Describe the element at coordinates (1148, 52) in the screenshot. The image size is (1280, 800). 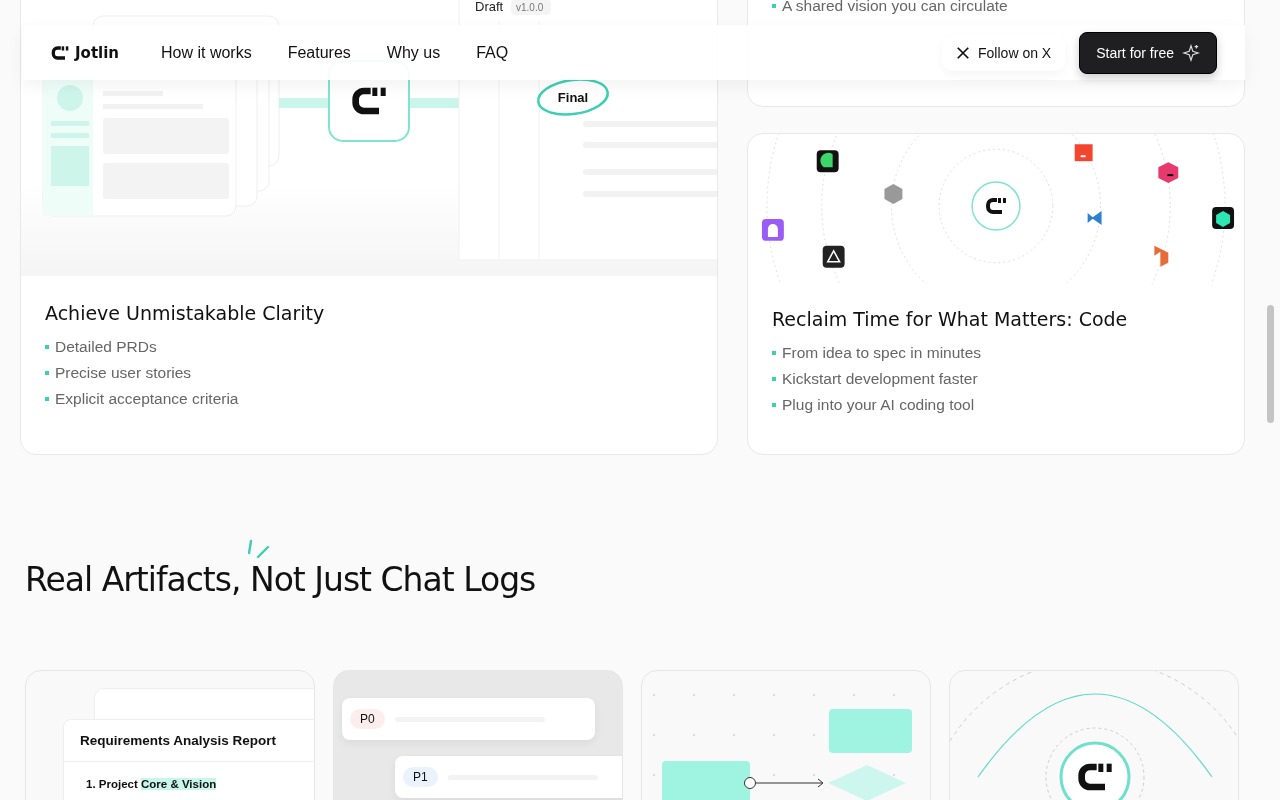
I see `start-button: Start for free` at that location.